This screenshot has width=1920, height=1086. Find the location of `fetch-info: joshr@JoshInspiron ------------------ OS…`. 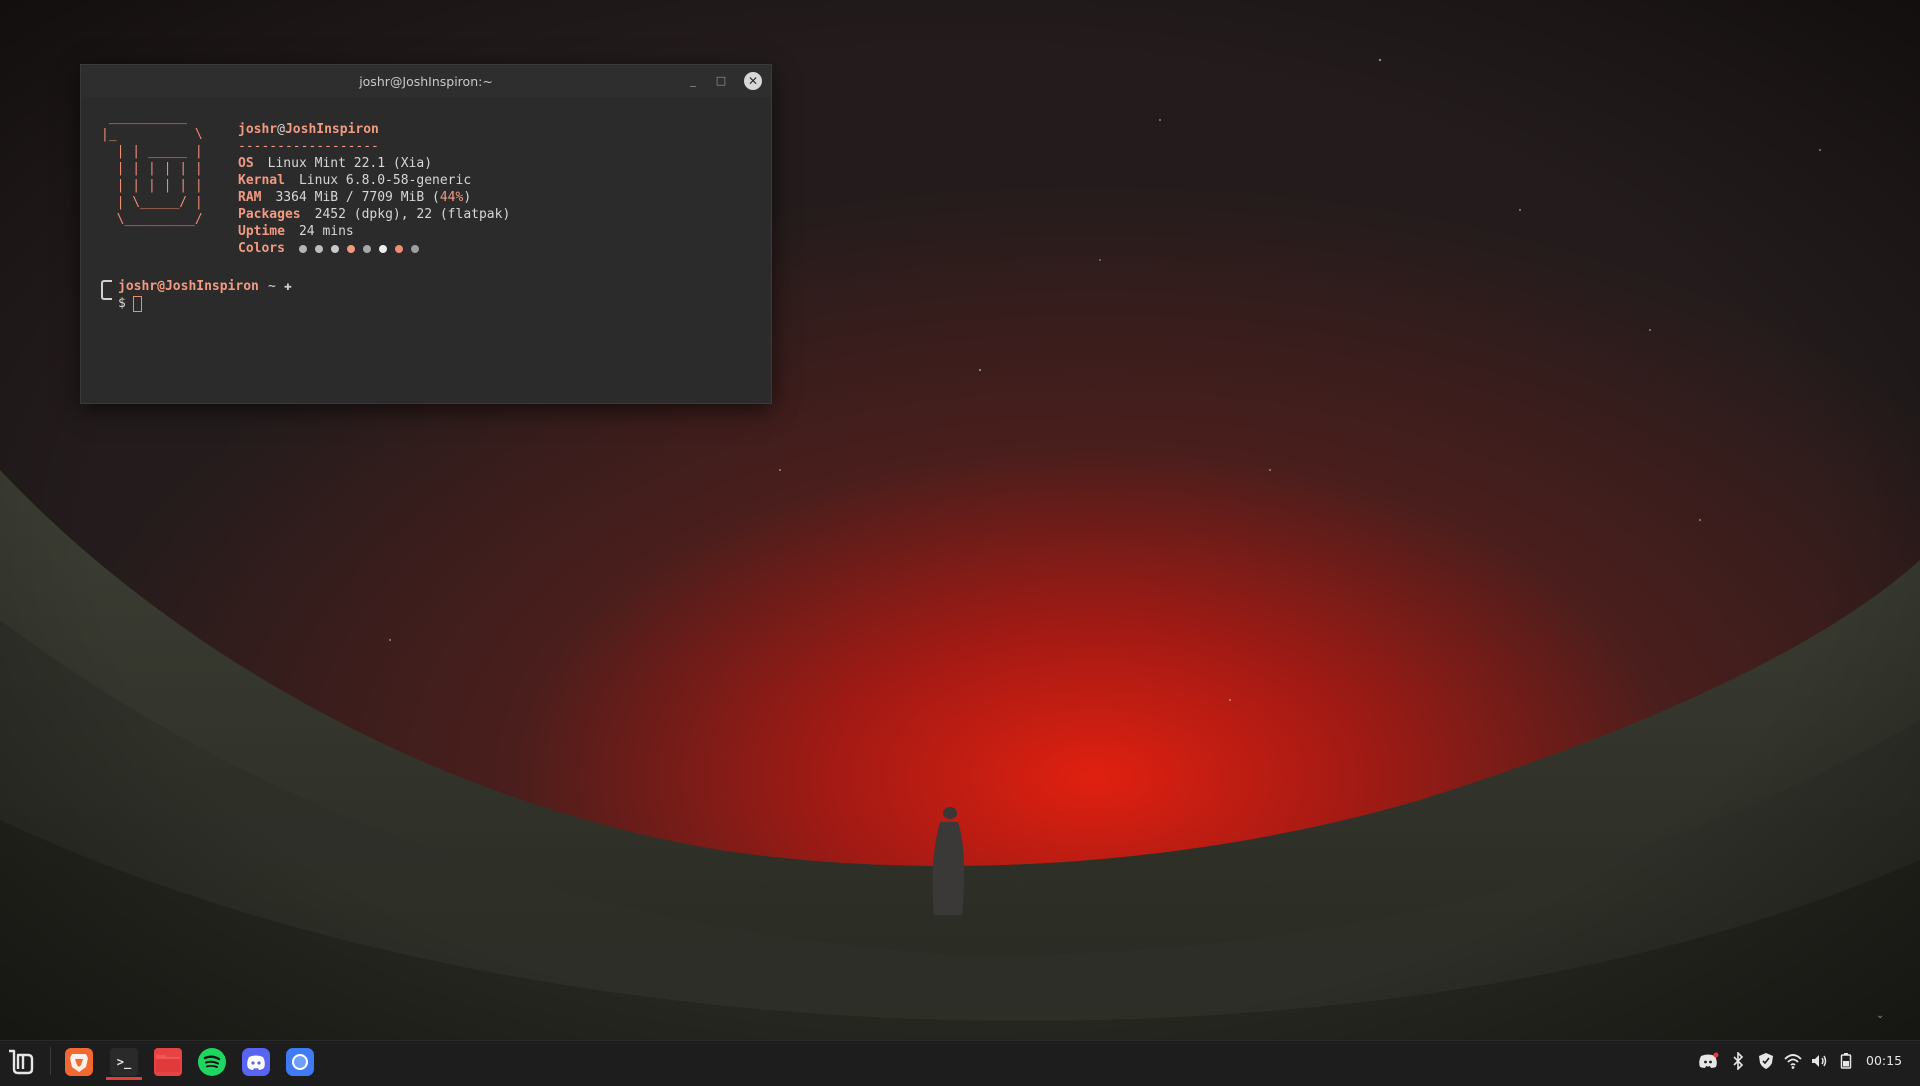

fetch-info: joshr@JoshInspiron ------------------ OS… is located at coordinates (374, 189).